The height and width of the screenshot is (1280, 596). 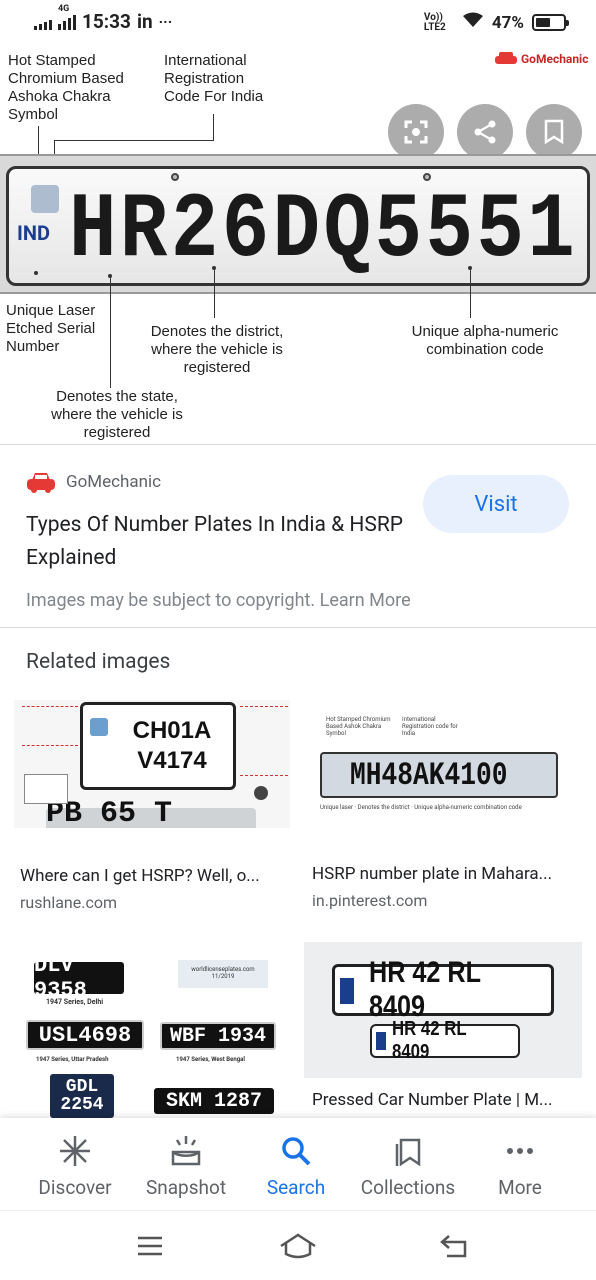 I want to click on gomechanic-logo-icon, so click(x=41, y=483).